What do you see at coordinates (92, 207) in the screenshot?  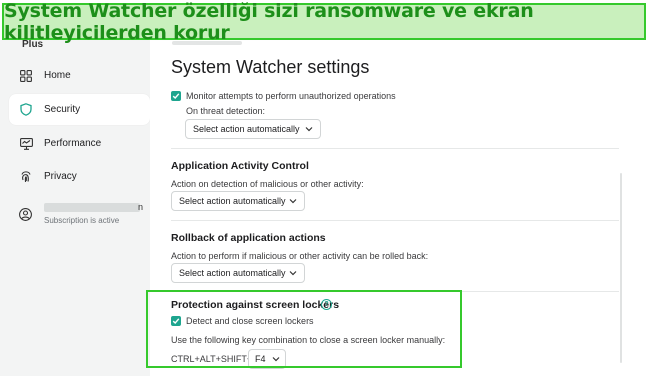 I see `redacted-username` at bounding box center [92, 207].